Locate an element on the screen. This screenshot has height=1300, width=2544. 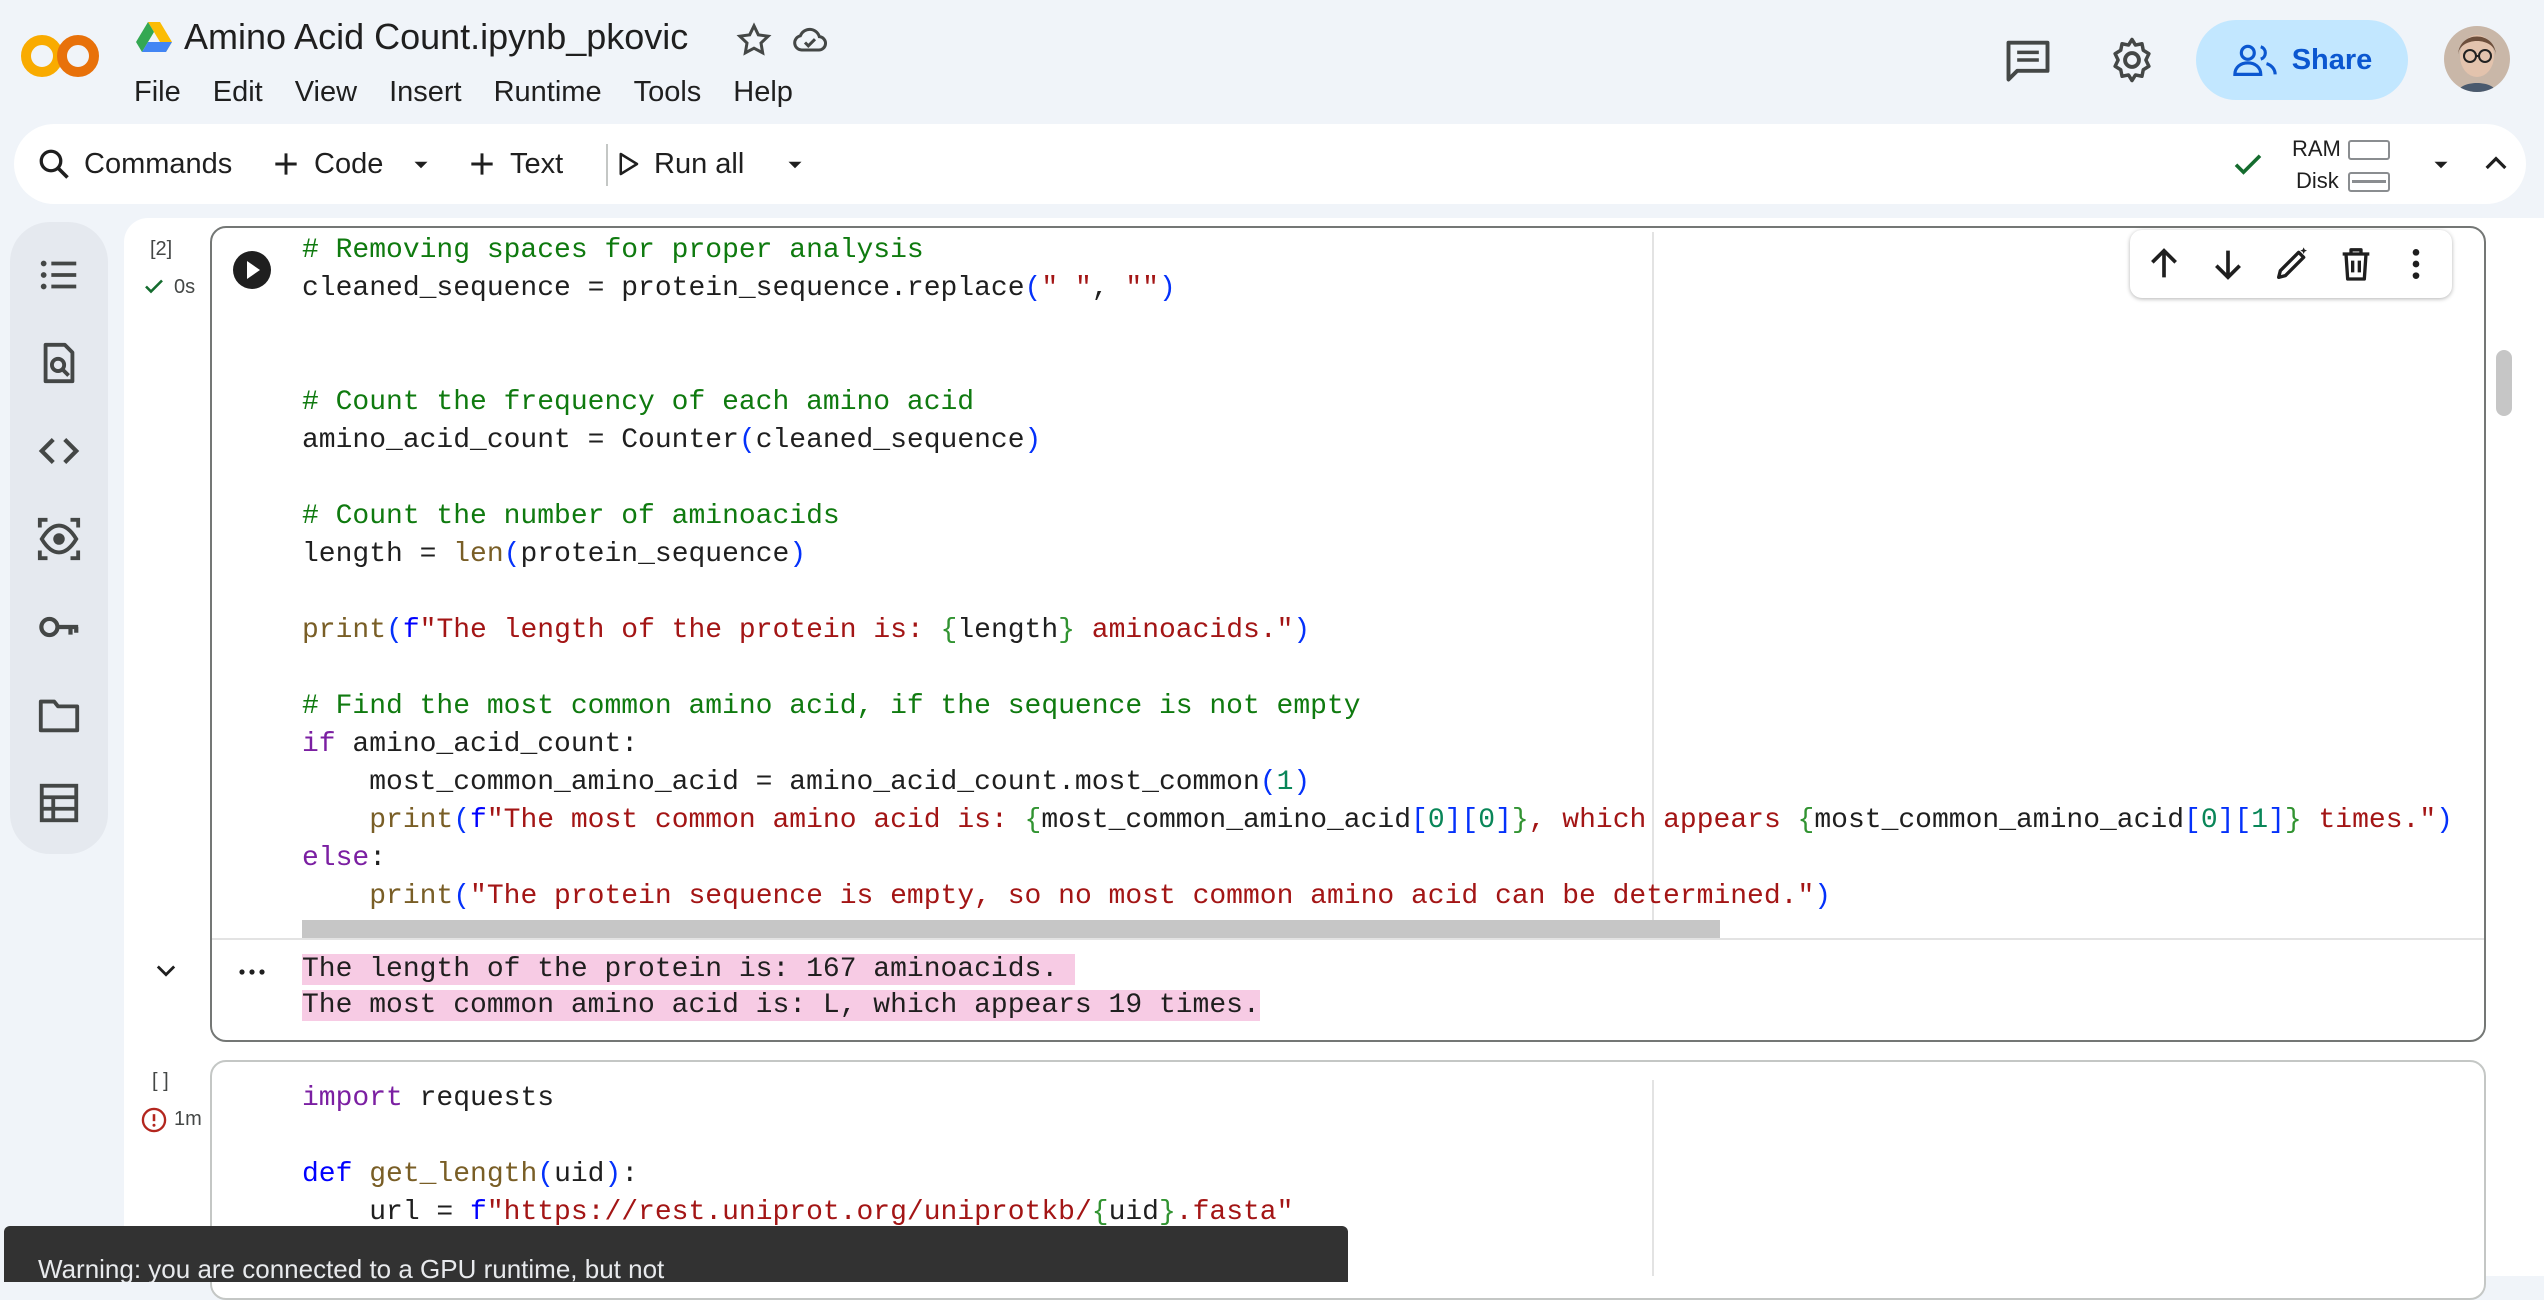
menu-view: View is located at coordinates (326, 96).